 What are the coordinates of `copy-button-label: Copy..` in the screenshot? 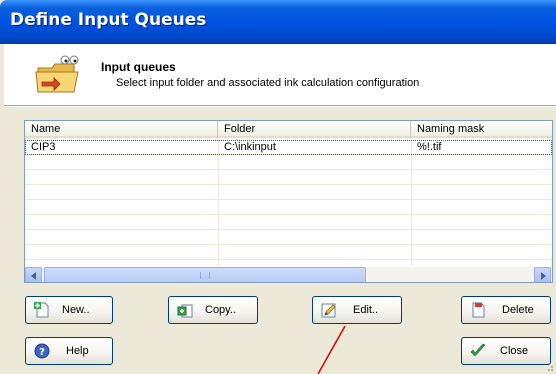 It's located at (220, 310).